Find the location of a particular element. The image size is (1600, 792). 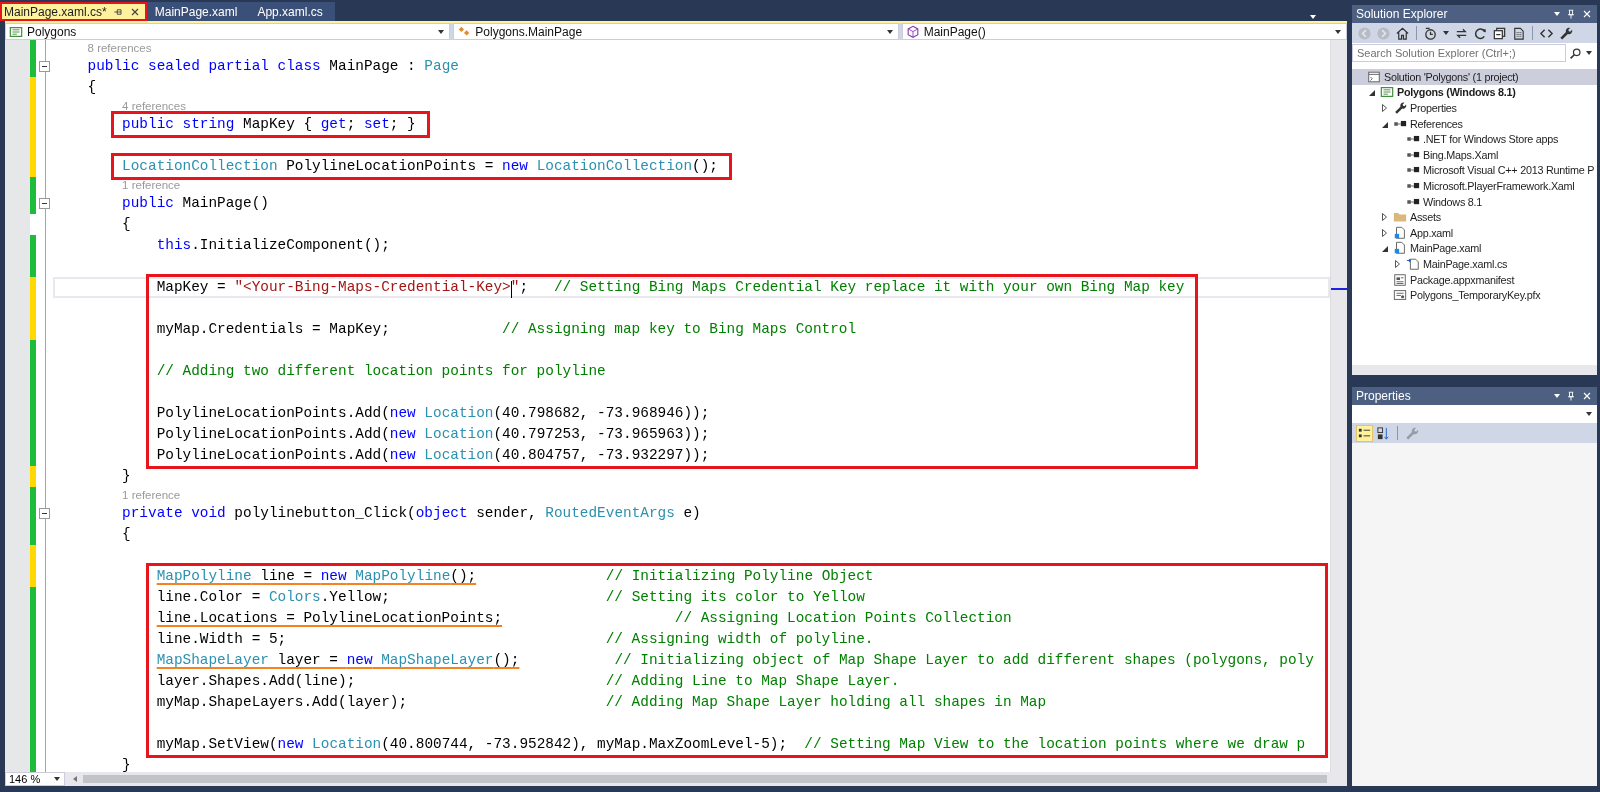

zoom-dropdown: 146 % is located at coordinates (35, 779).